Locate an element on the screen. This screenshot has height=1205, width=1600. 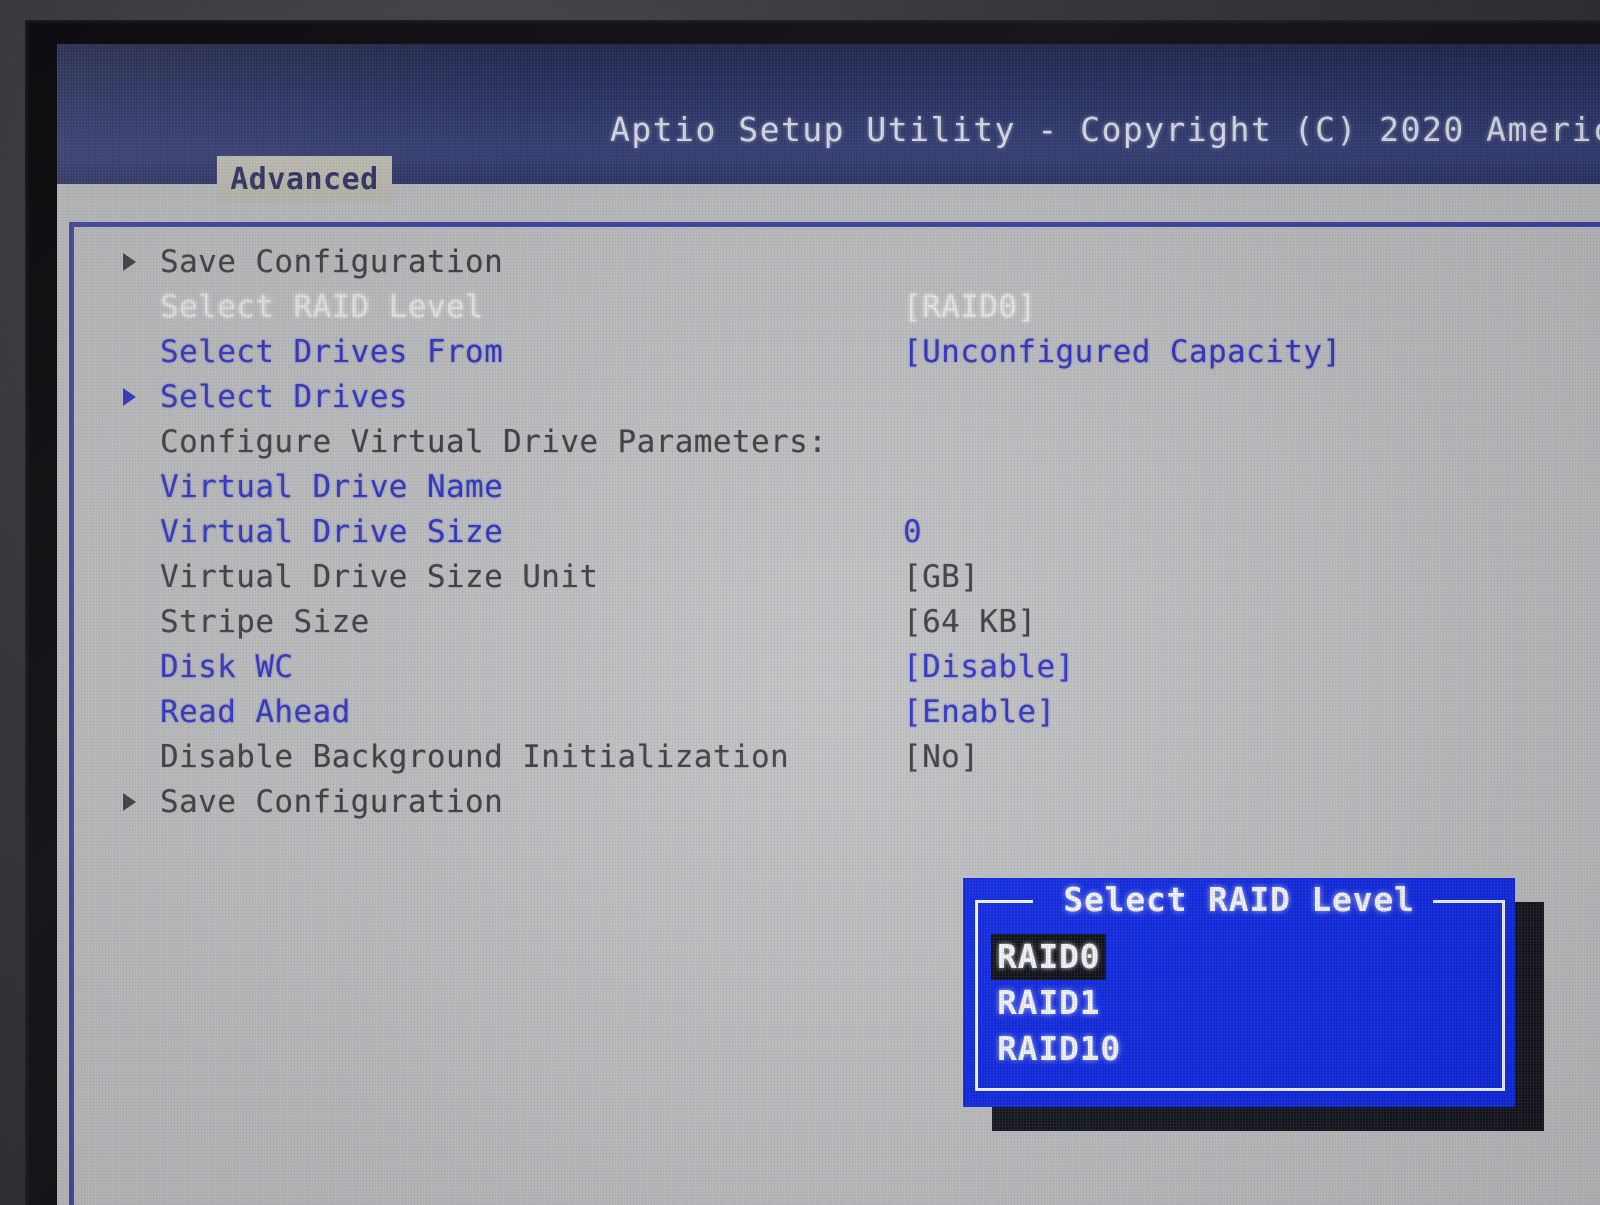
menu-row: Select RAID Level [RAID0] is located at coordinates (825, 306).